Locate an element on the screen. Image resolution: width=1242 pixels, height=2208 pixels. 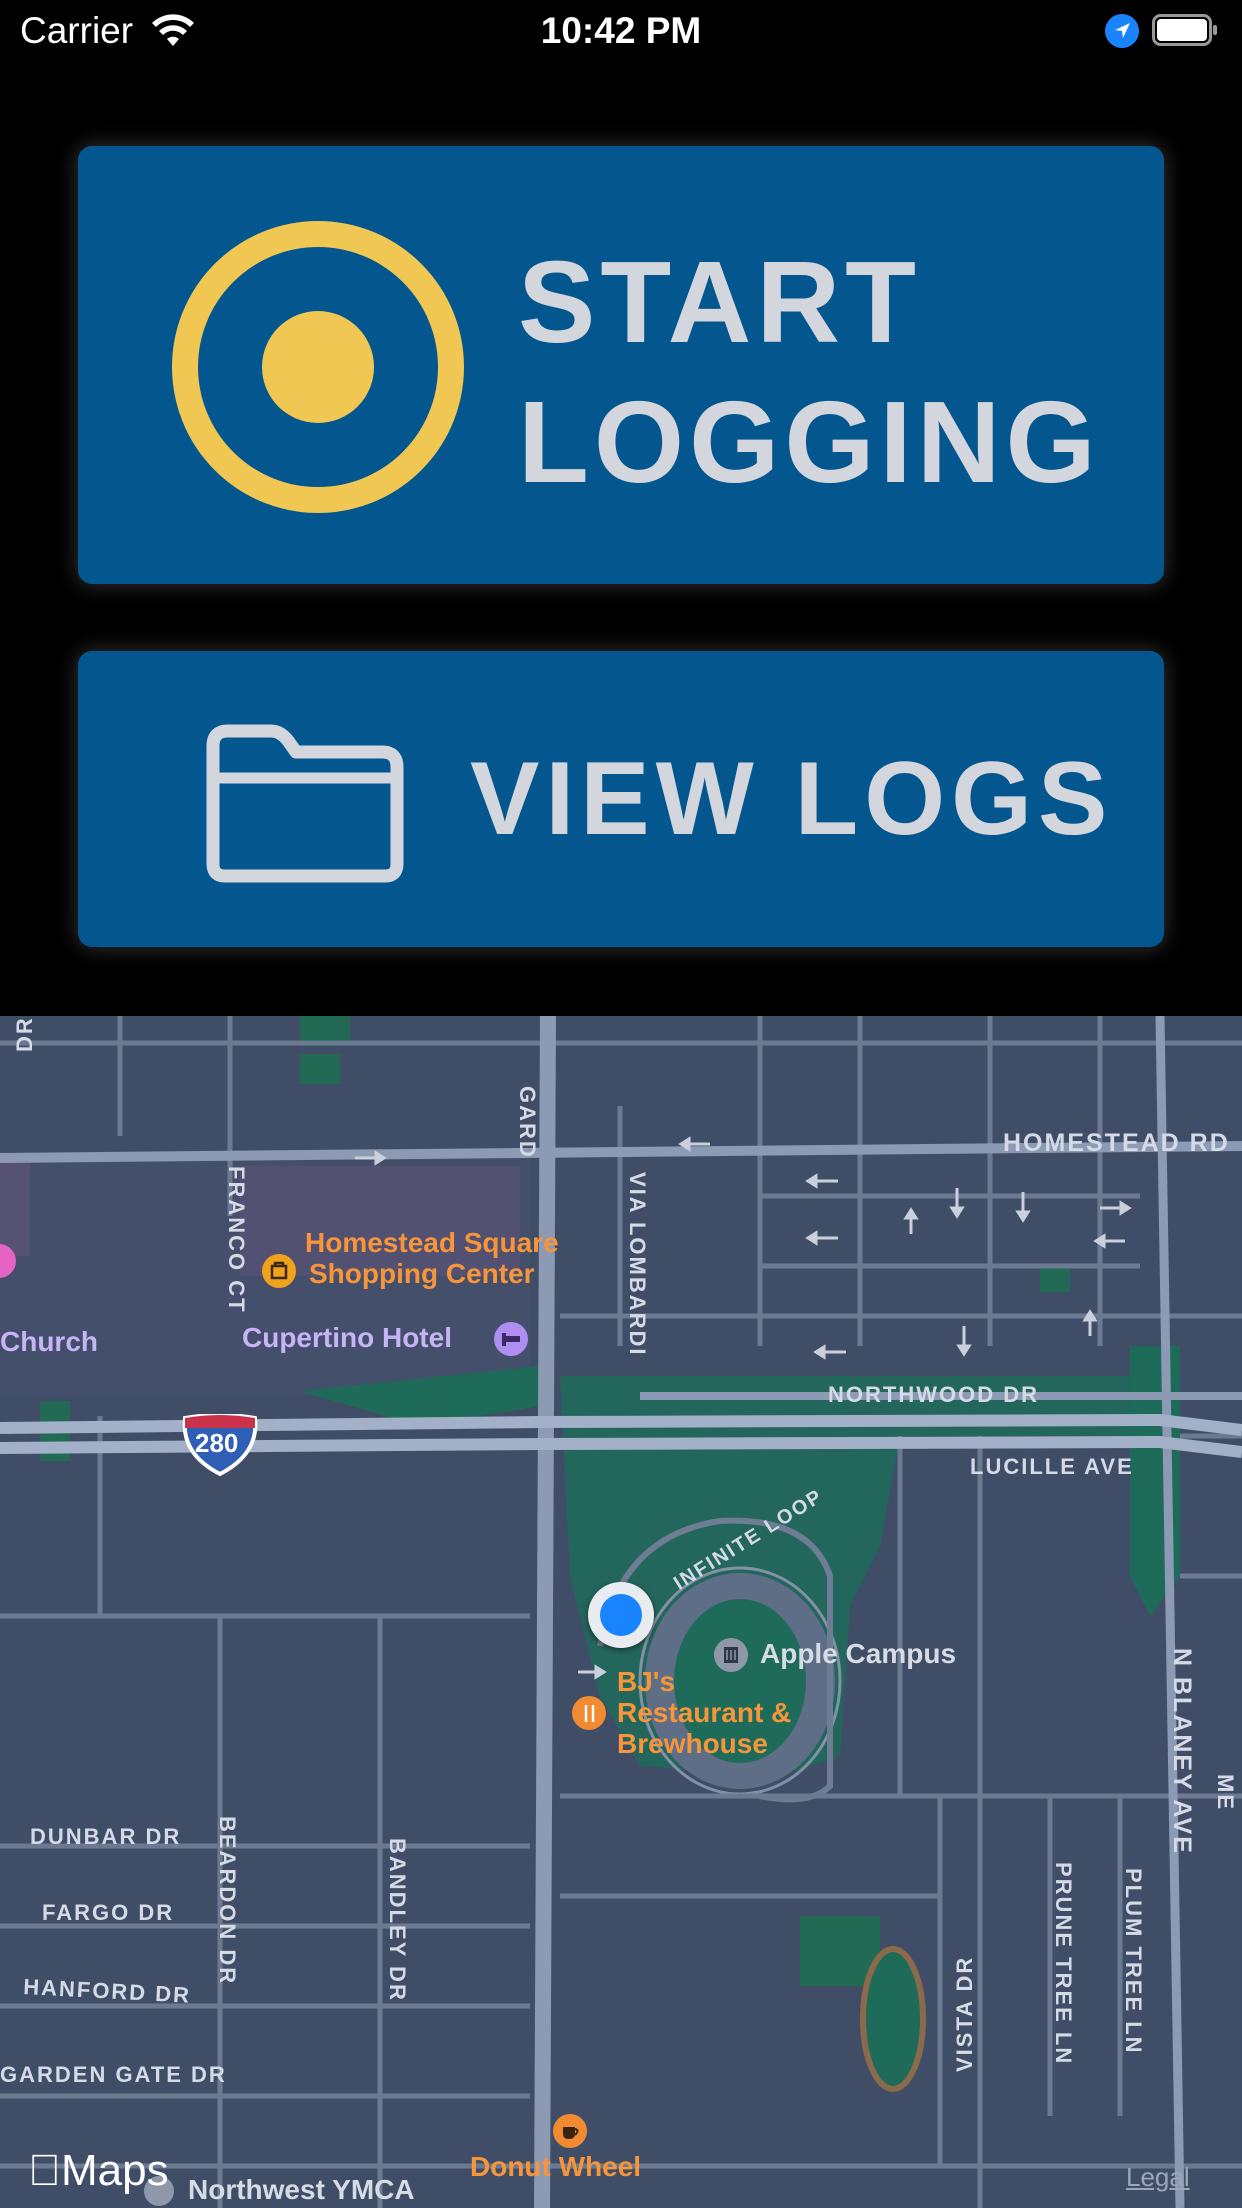
street-label: FARGO DR is located at coordinates (108, 1912).